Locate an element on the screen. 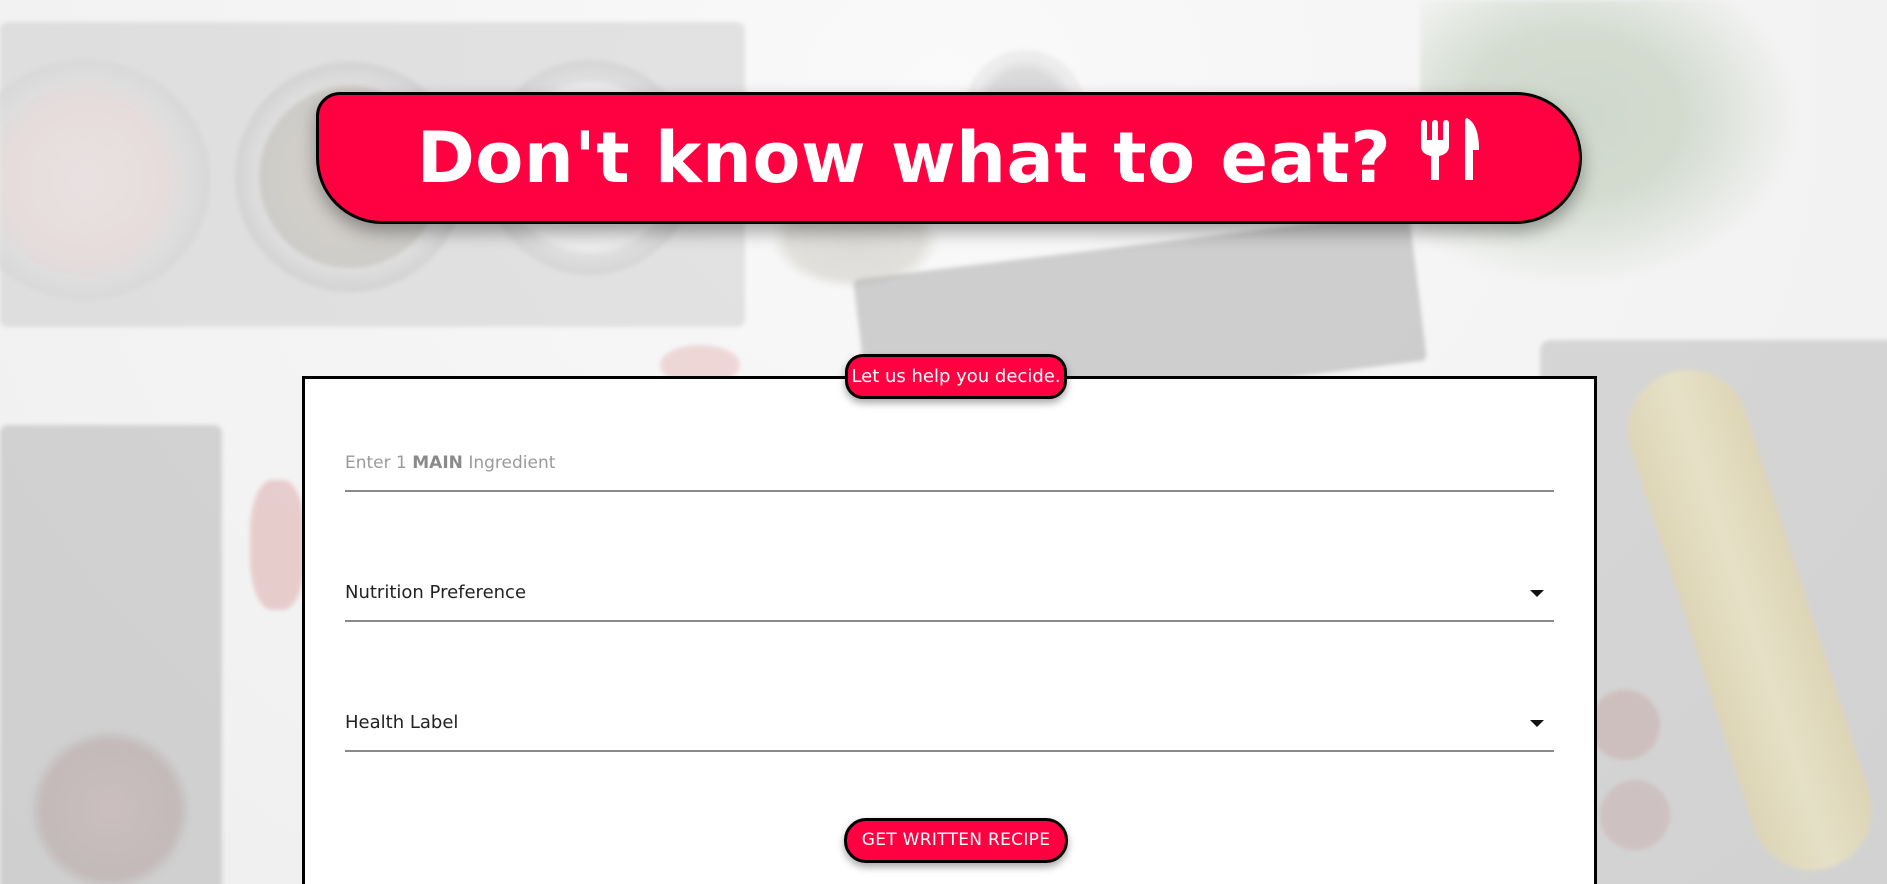 This screenshot has width=1887, height=884. tagline-badge: Let us help you decide. is located at coordinates (956, 376).